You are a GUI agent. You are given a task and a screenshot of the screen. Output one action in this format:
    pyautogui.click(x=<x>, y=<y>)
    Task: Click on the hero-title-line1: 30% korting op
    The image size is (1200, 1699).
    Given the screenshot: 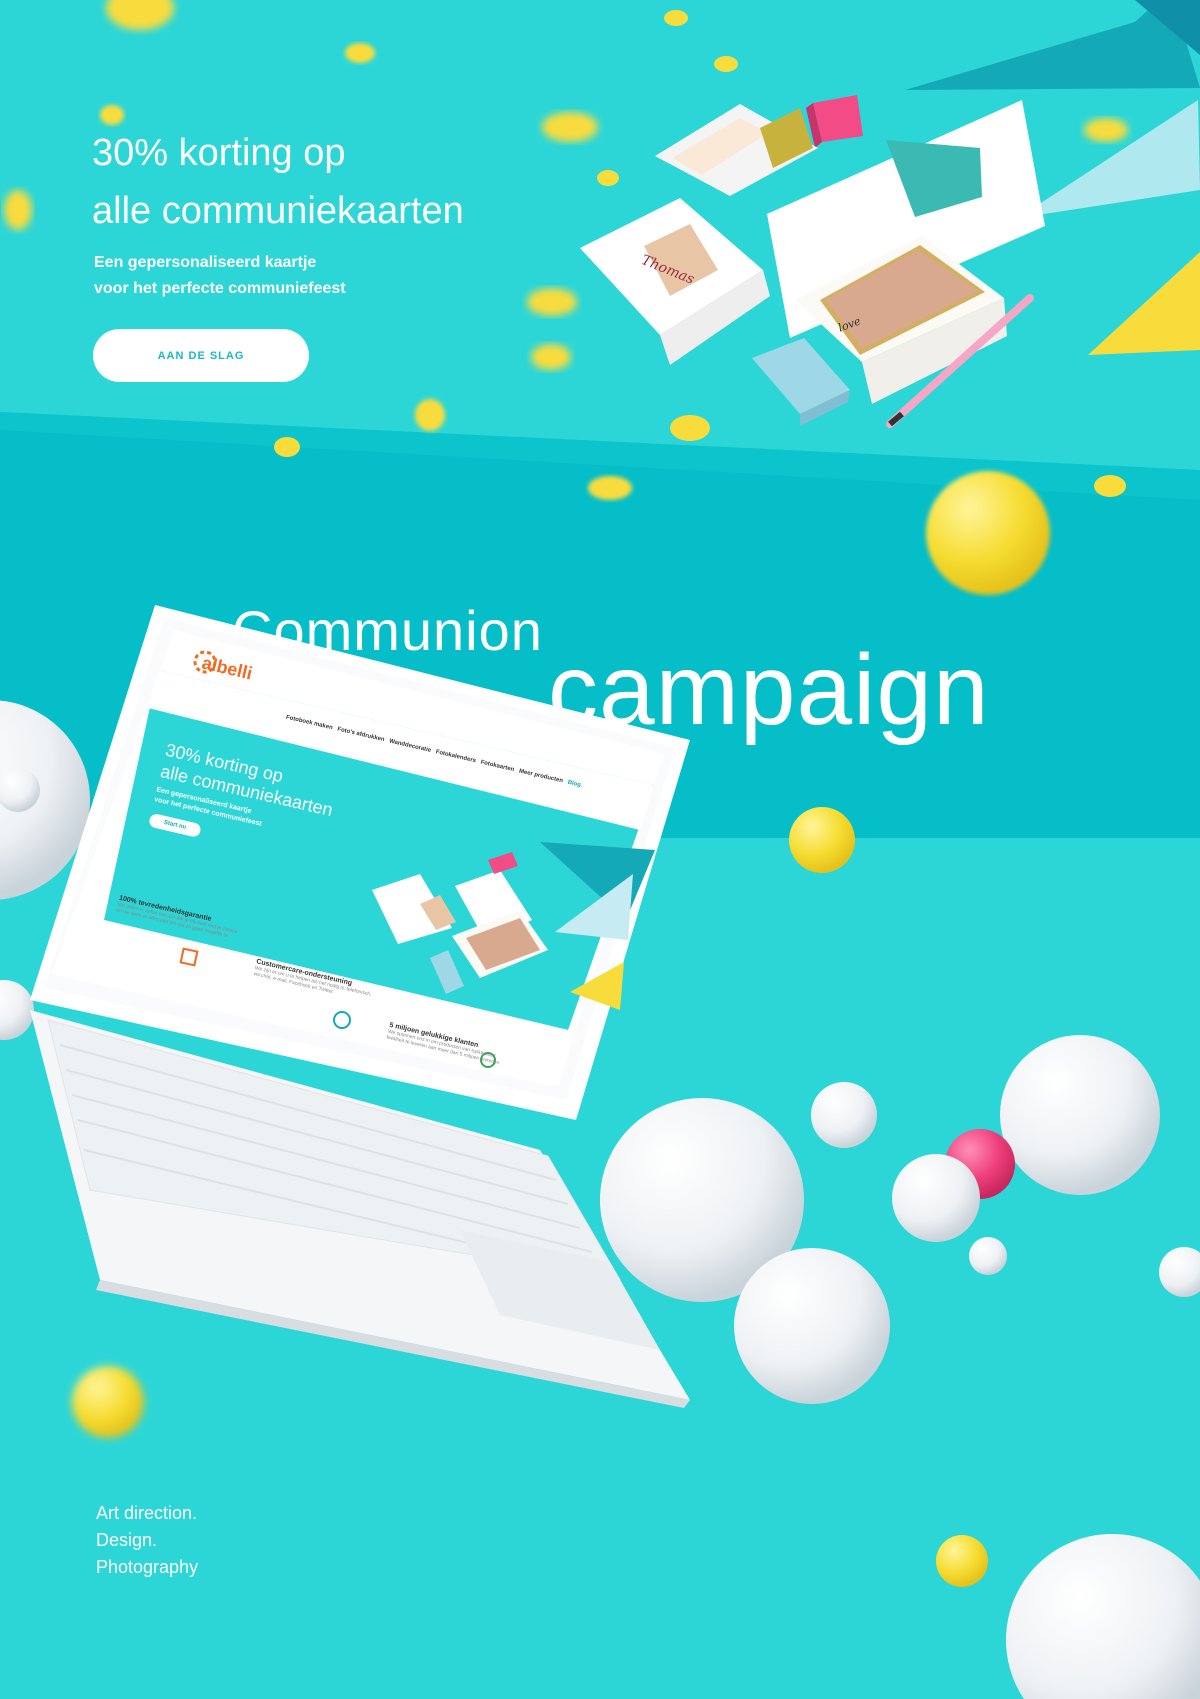 What is the action you would take?
    pyautogui.click(x=219, y=153)
    